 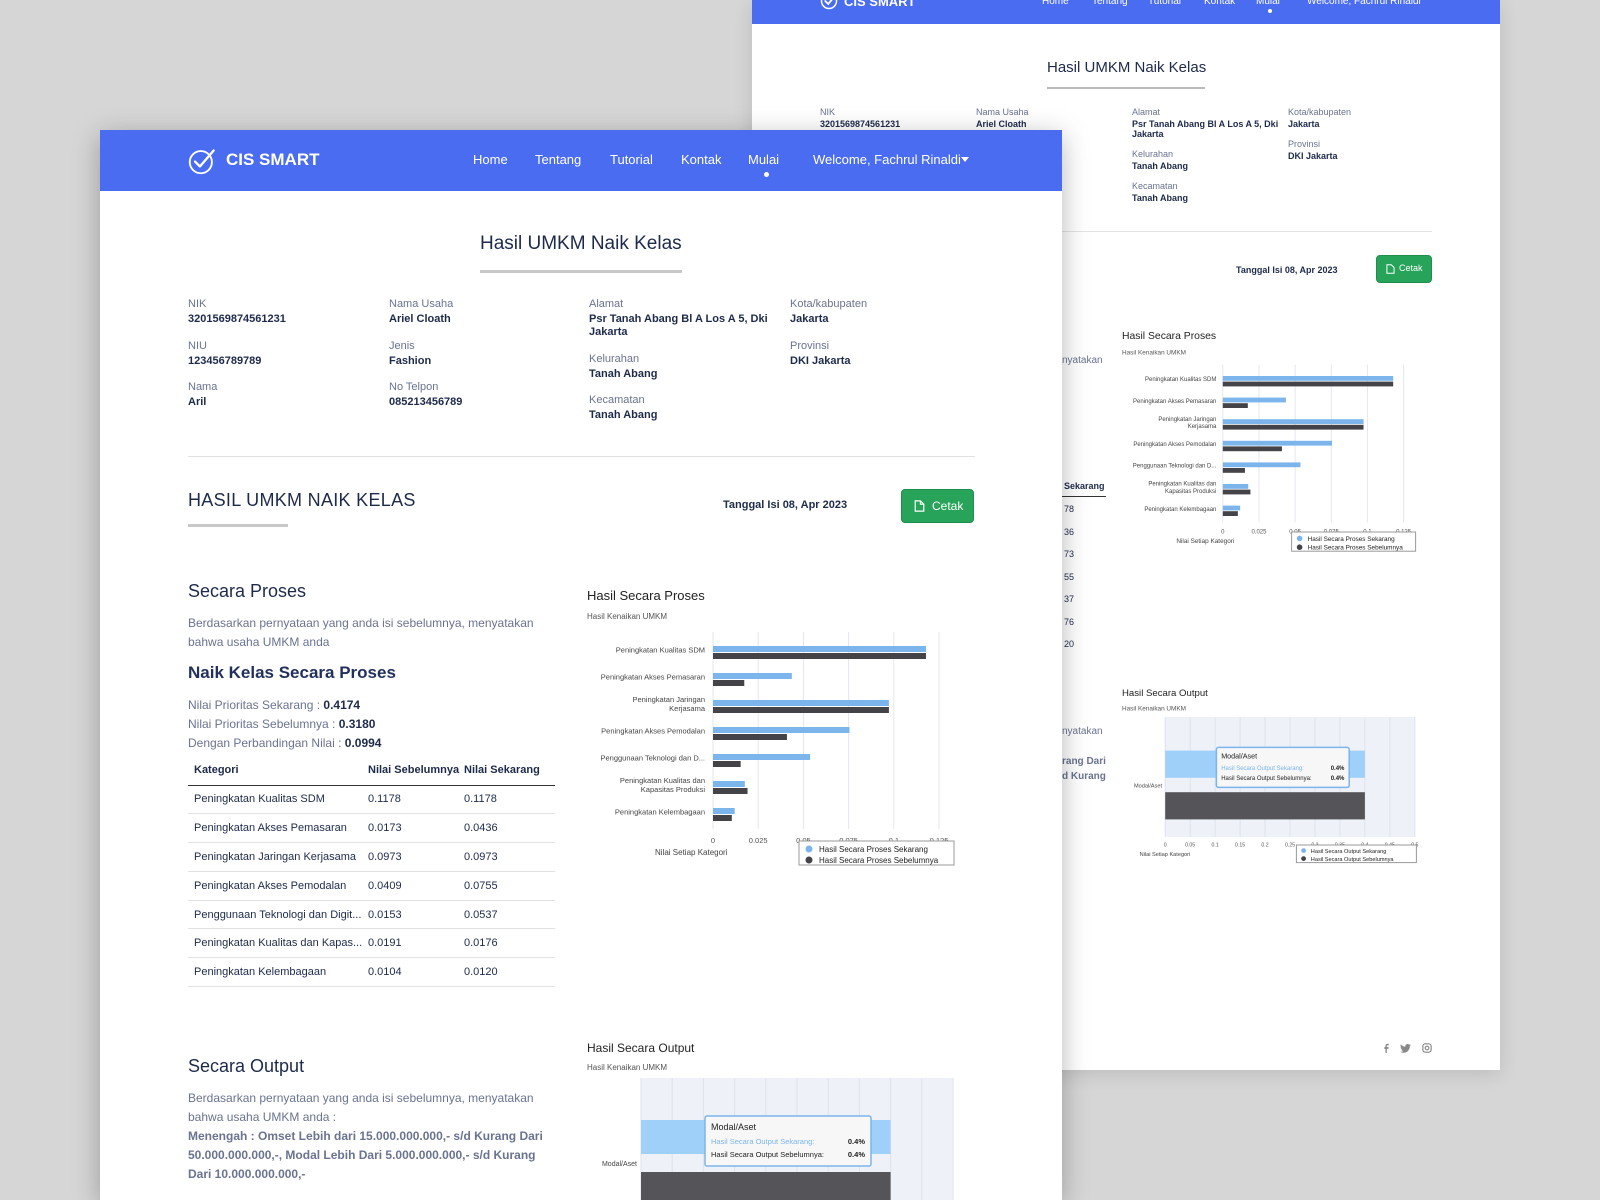 What do you see at coordinates (879, 860) in the screenshot?
I see `legend-label-sebelumnya: Hasil Secara Proses Sebelumnya` at bounding box center [879, 860].